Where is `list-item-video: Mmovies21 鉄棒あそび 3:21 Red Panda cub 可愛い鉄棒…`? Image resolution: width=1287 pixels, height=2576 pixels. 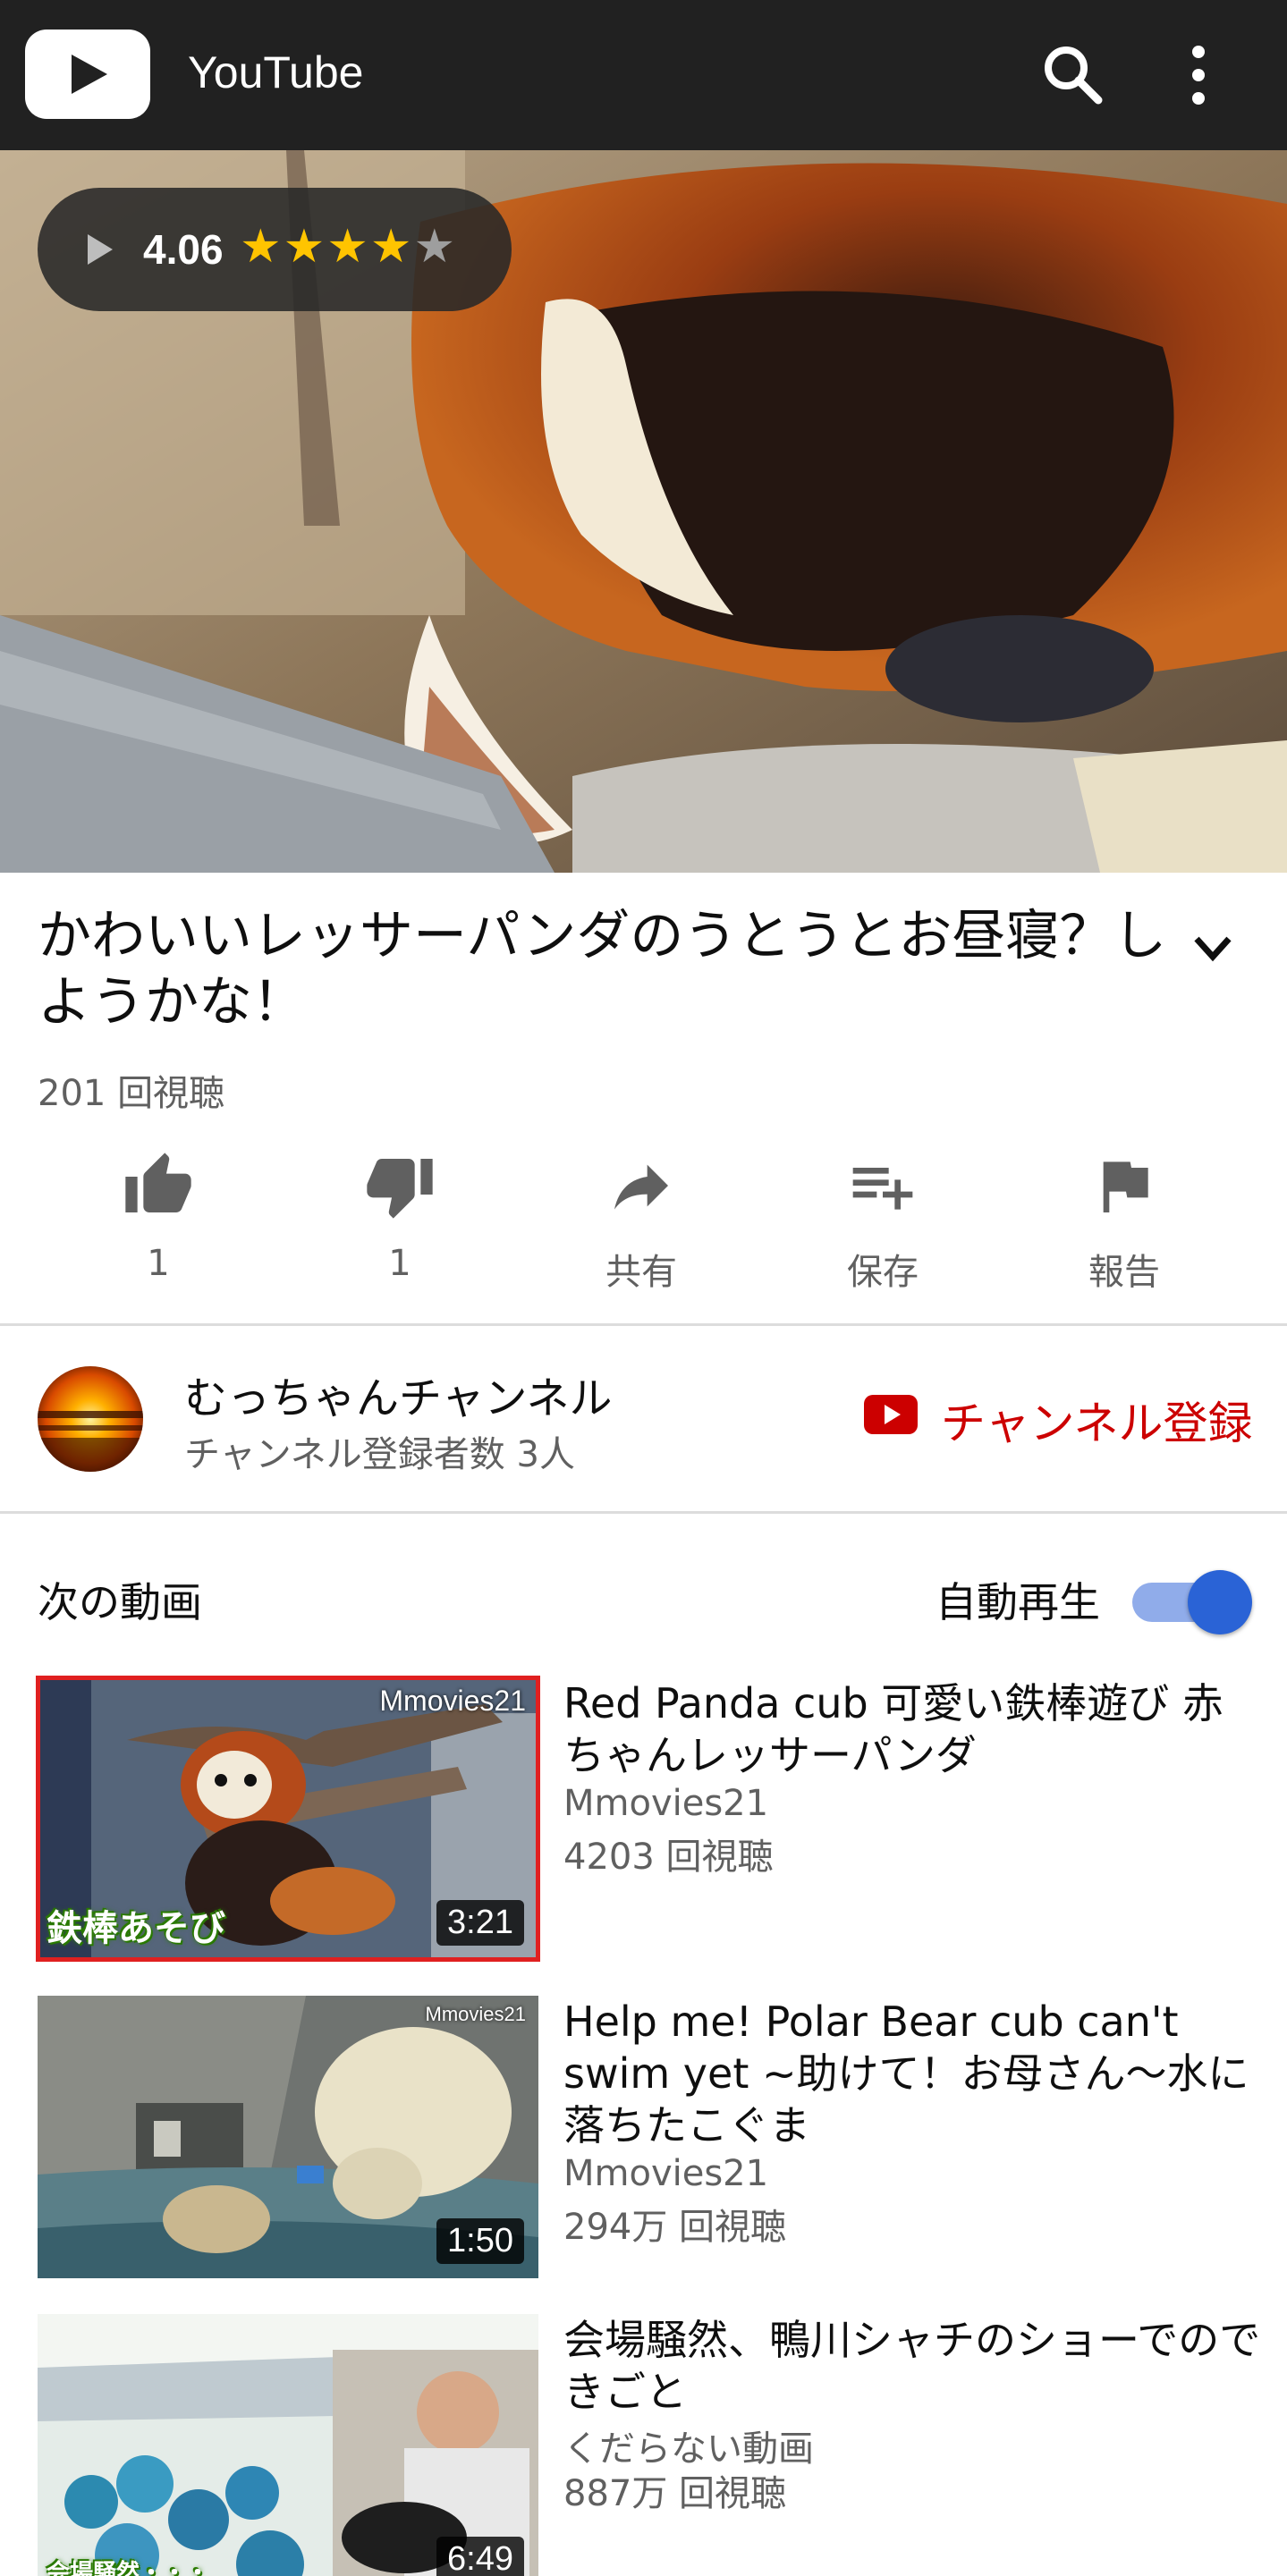
list-item-video: Mmovies21 鉄棒あそび 3:21 Red Panda cub 可愛い鉄棒… is located at coordinates (643, 1824).